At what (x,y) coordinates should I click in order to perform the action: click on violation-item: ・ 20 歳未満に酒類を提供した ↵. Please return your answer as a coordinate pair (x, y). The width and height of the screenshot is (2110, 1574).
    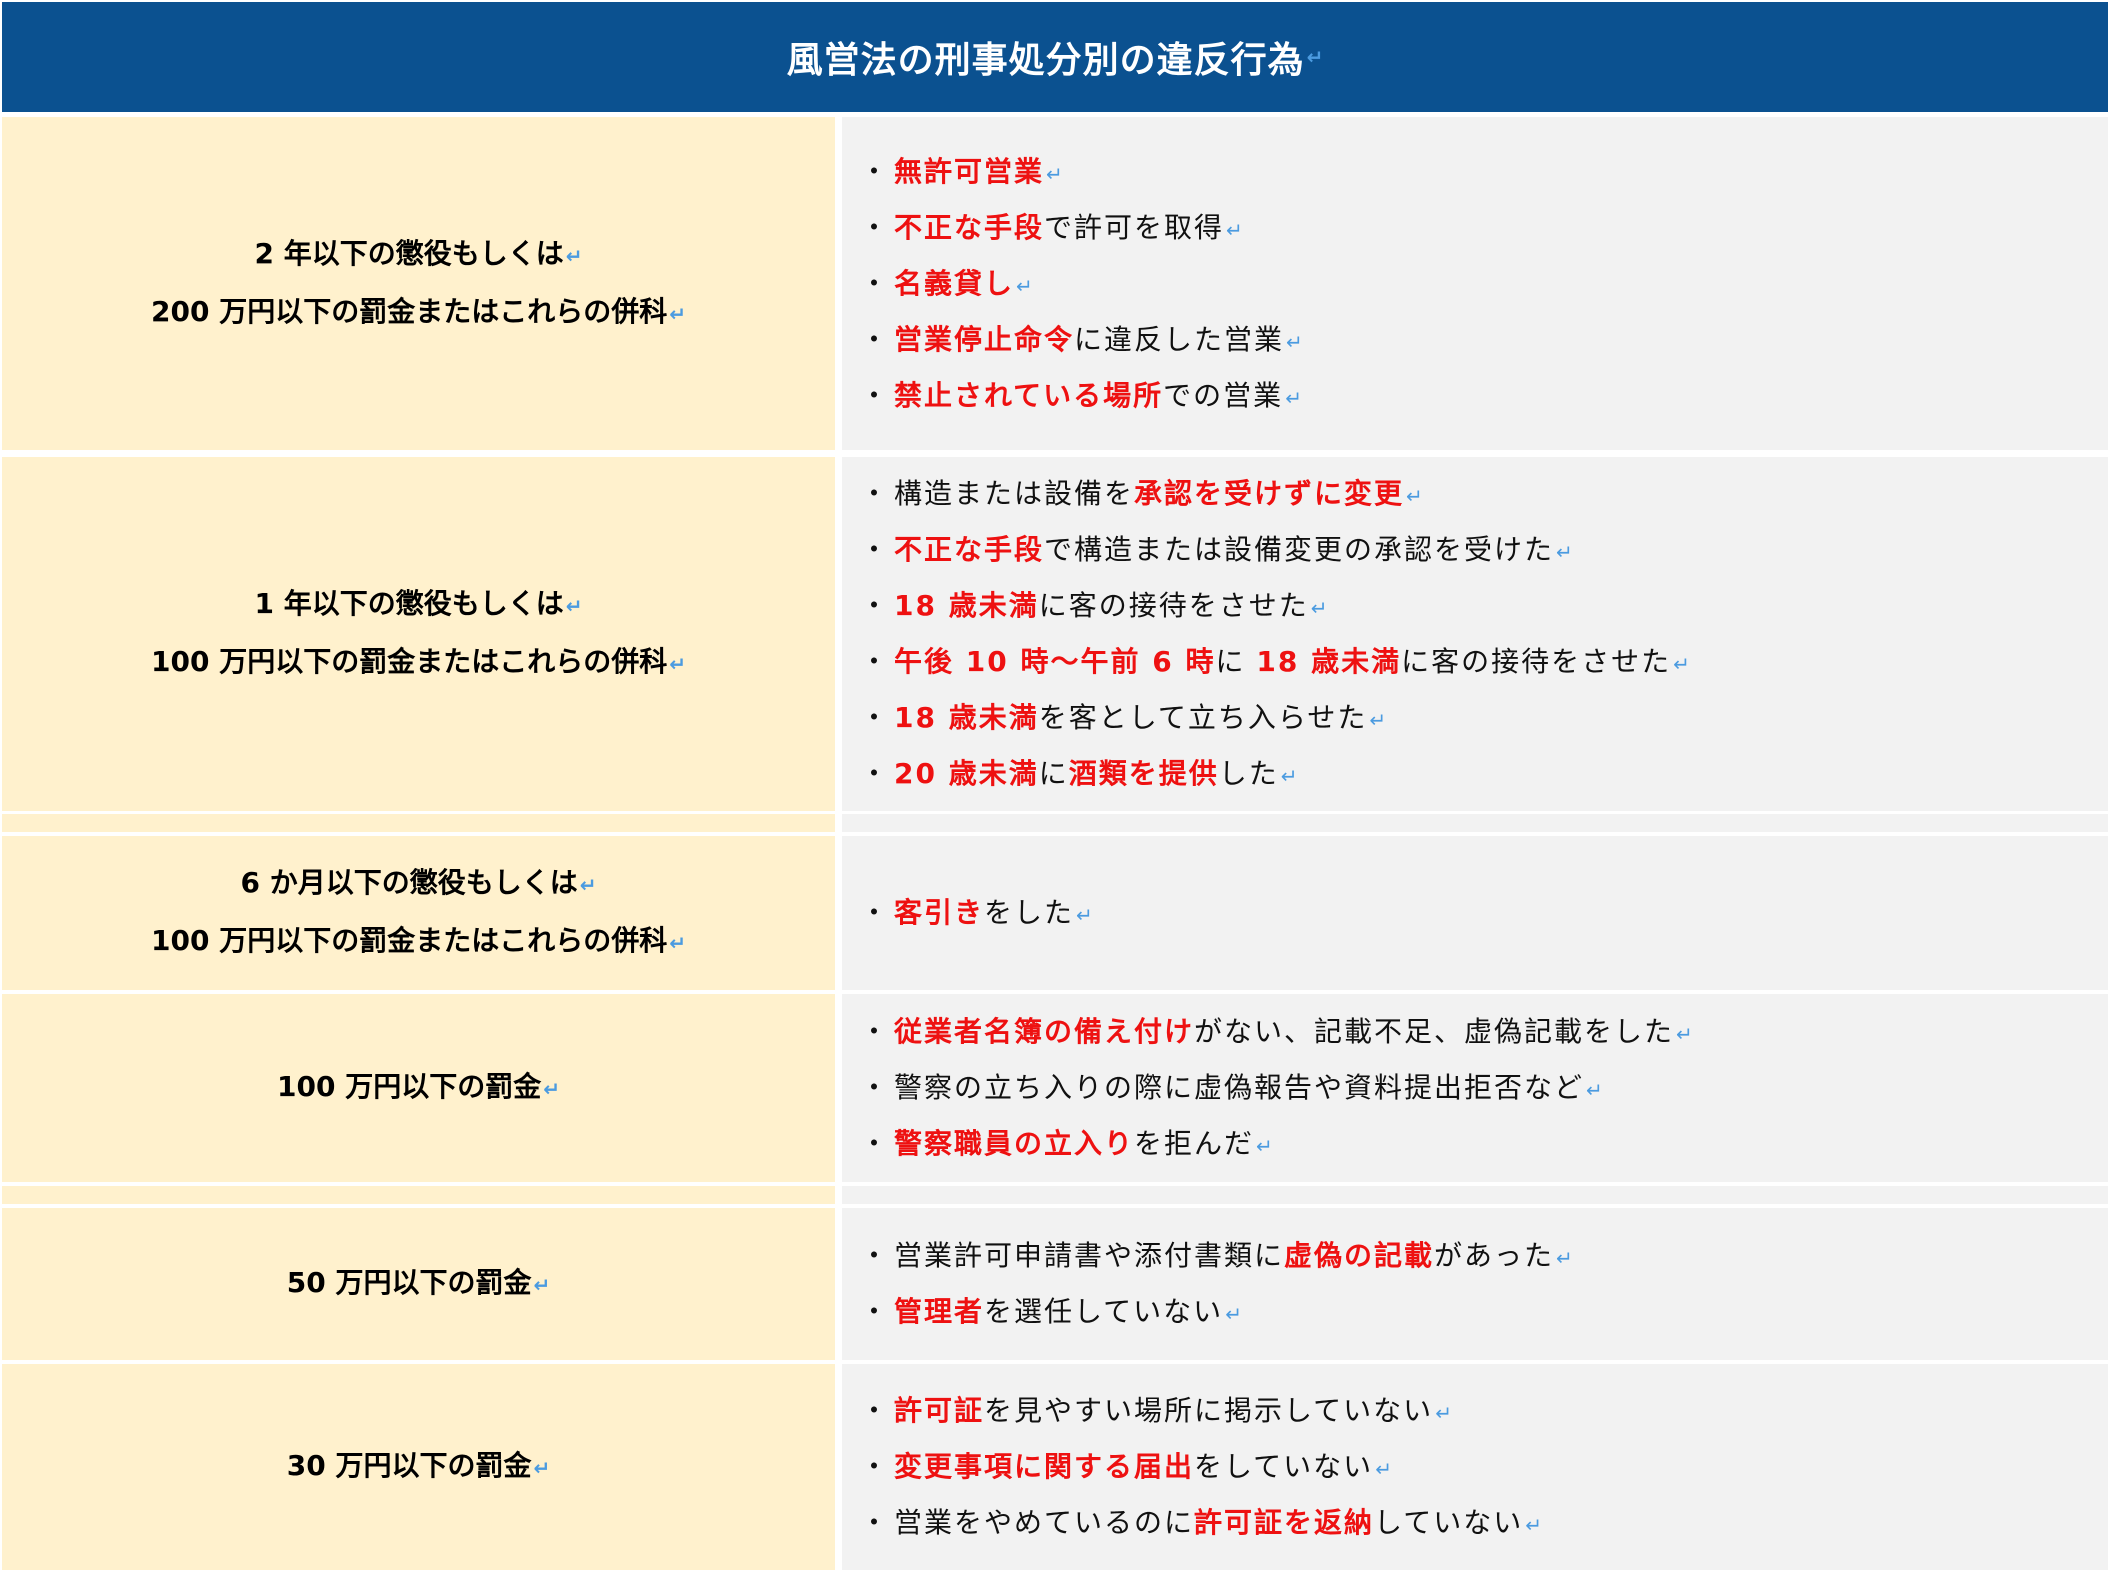
    Looking at the image, I should click on (1475, 774).